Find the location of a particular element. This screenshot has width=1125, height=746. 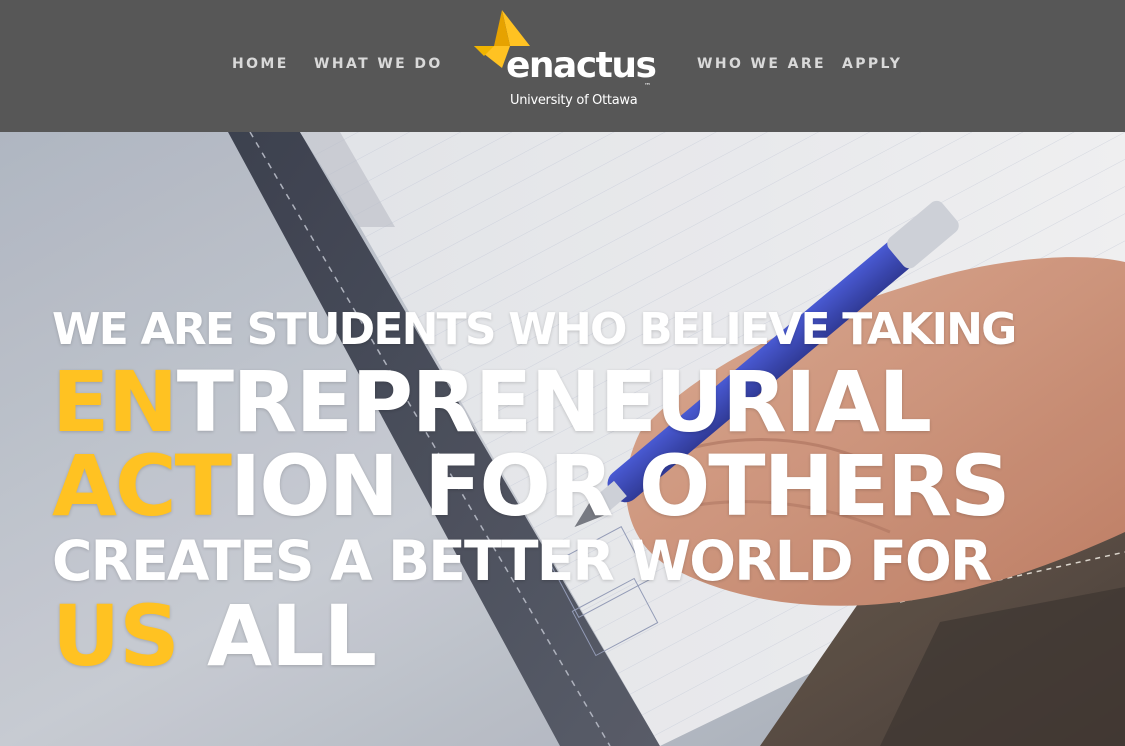

headline-line-5-rest: ALL is located at coordinates (277, 636).